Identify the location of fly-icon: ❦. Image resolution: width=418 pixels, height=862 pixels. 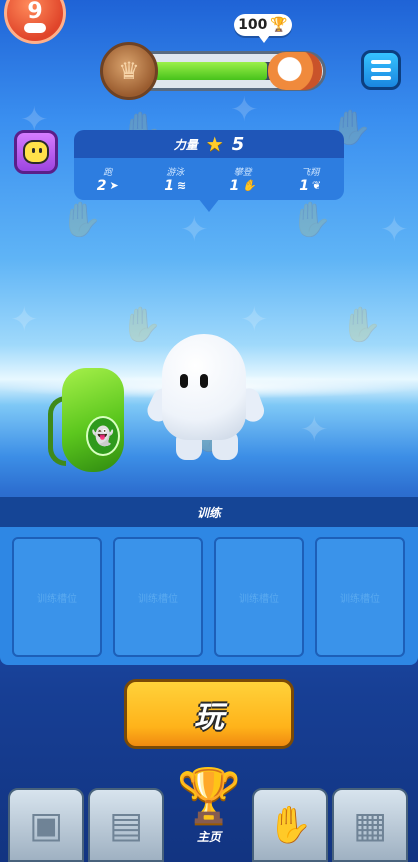
(317, 185).